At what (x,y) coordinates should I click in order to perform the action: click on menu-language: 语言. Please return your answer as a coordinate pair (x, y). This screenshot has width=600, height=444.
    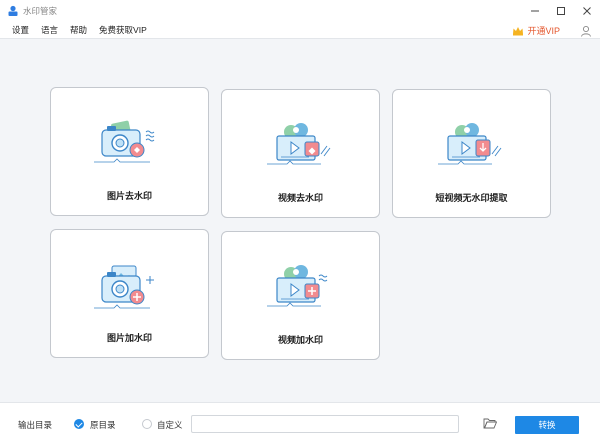
    Looking at the image, I should click on (49, 30).